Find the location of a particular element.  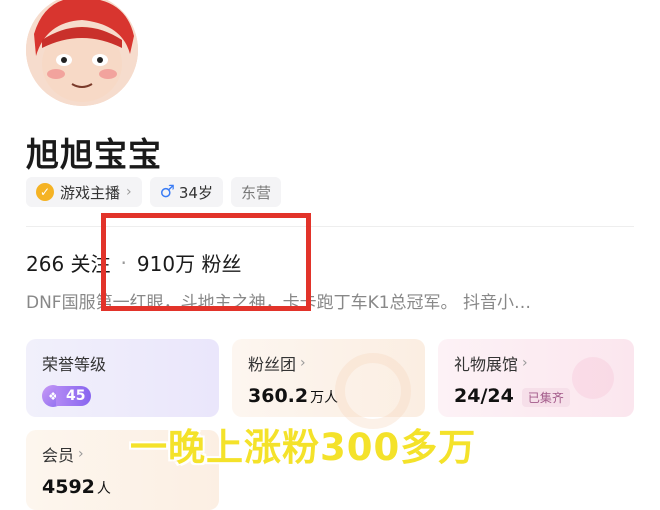

gift-icon is located at coordinates (593, 378).